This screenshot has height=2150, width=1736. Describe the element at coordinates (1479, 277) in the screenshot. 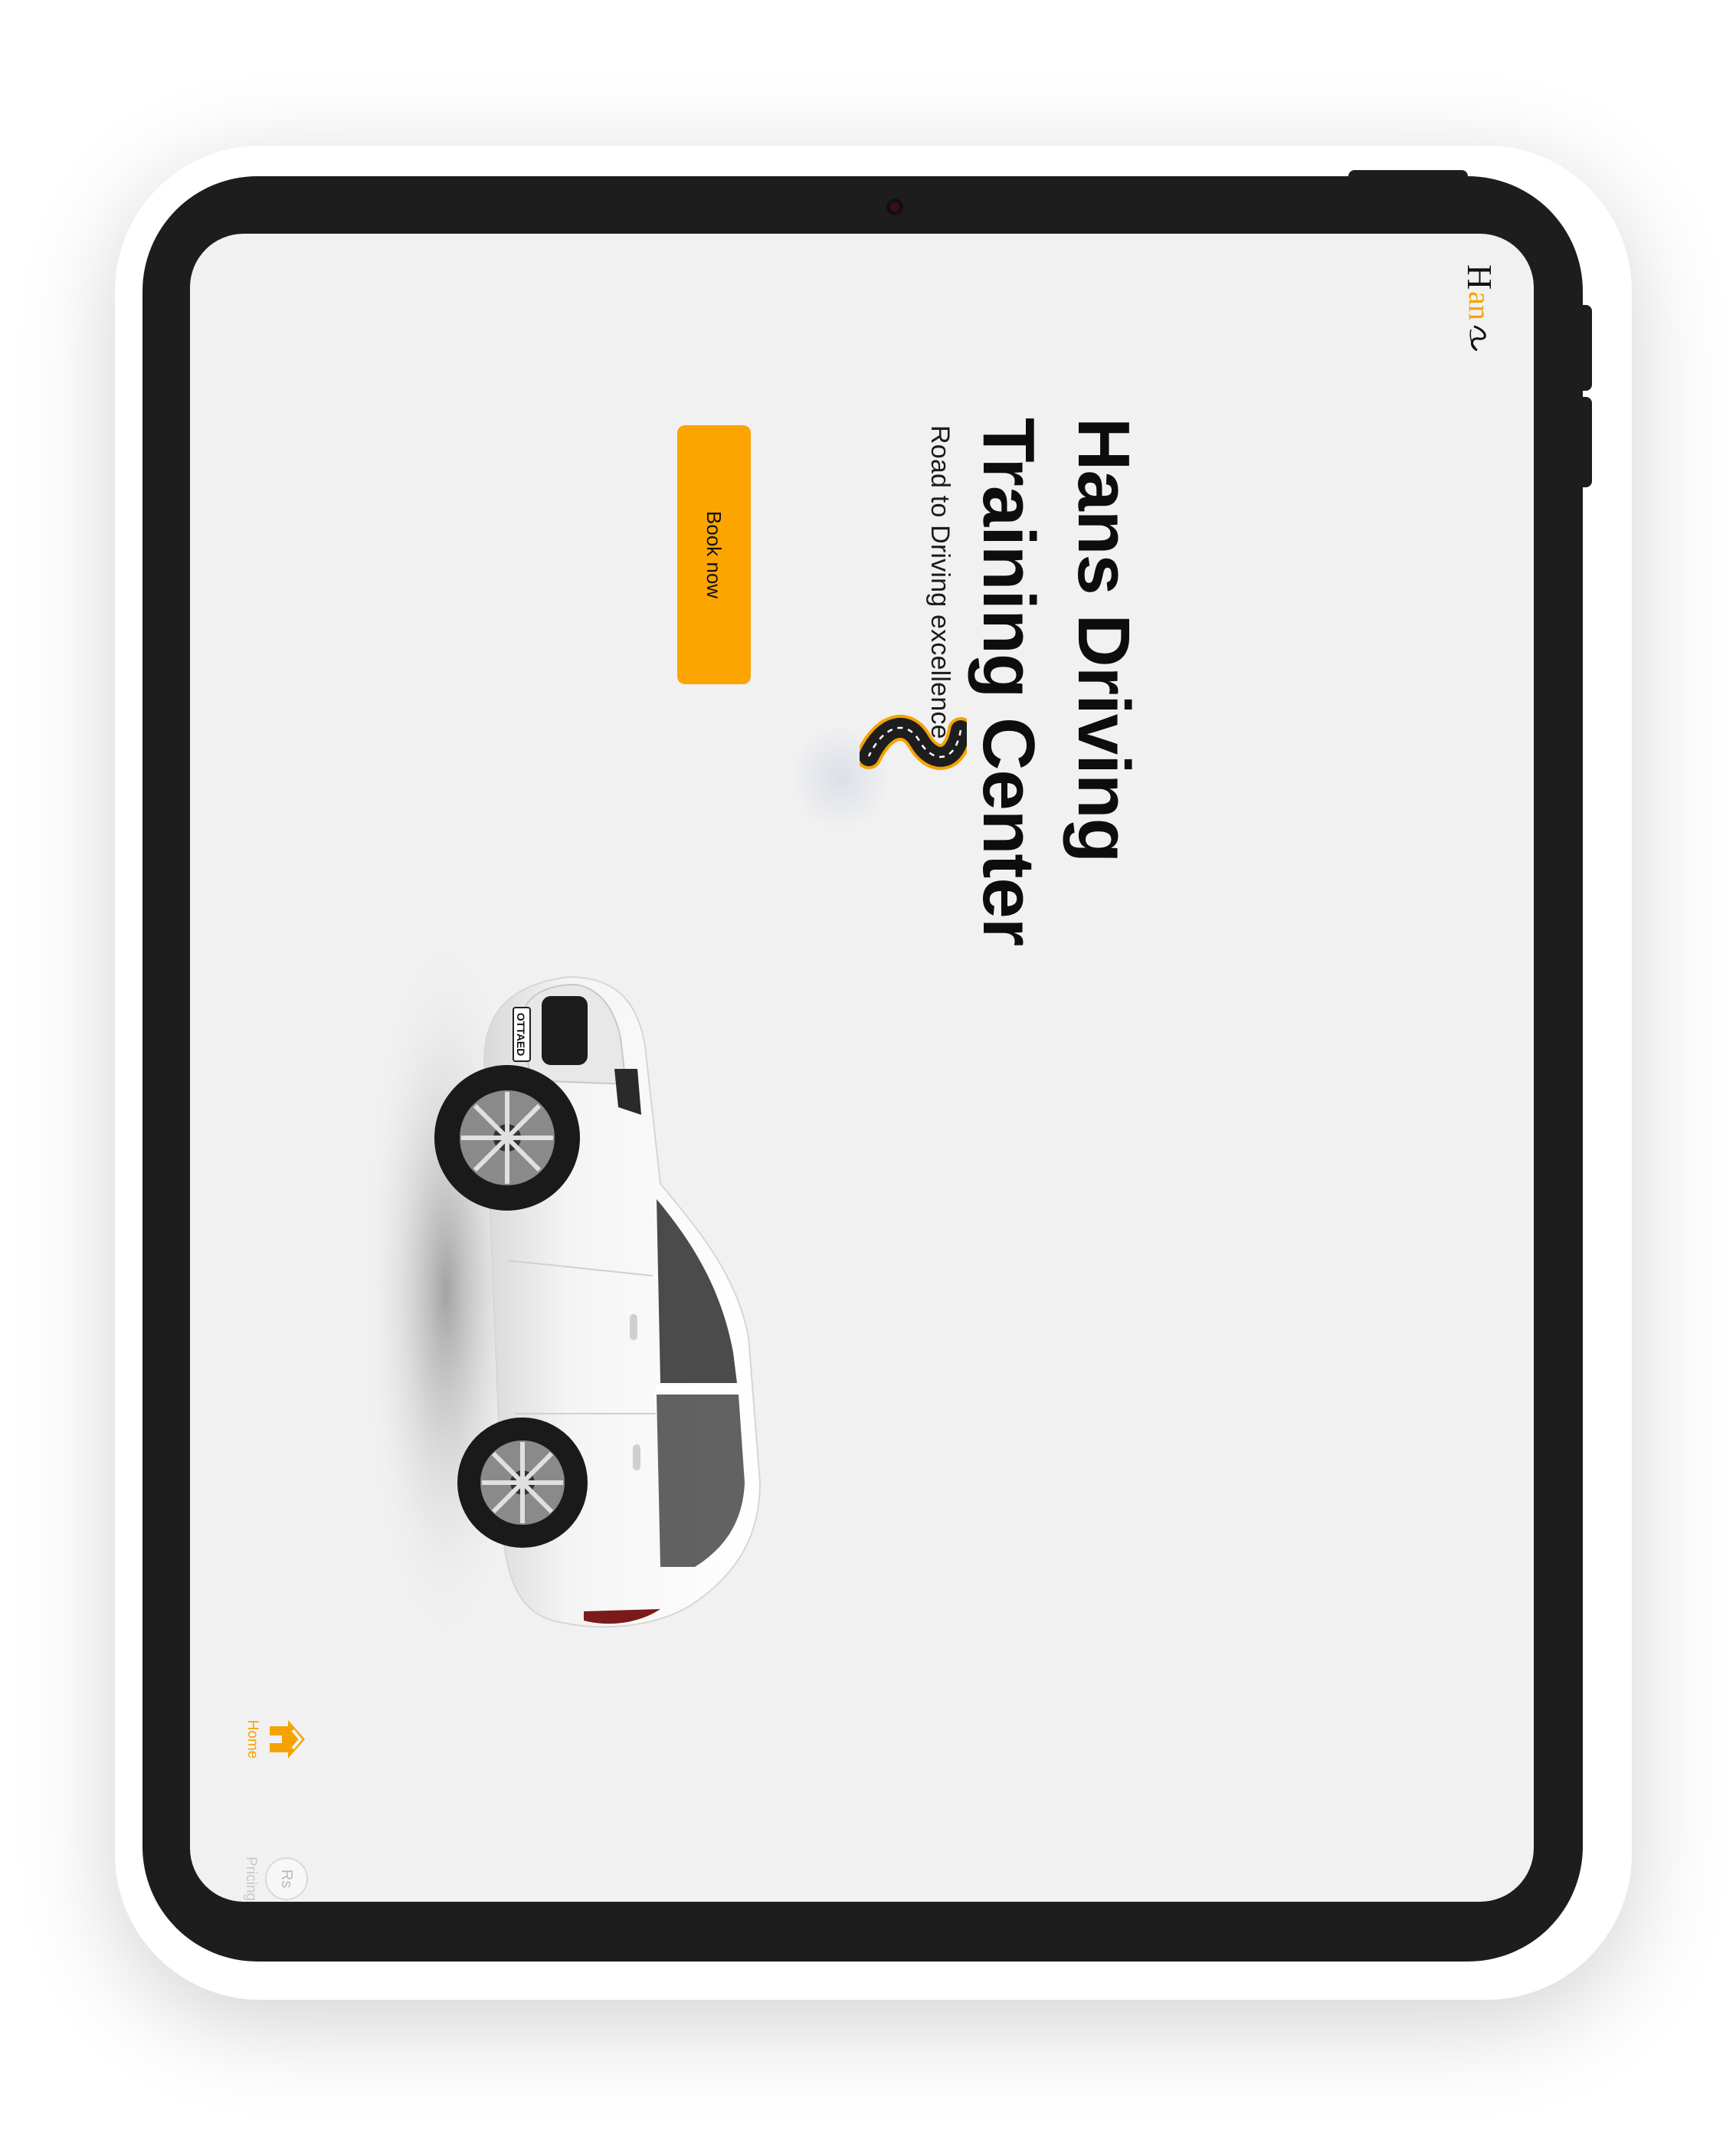

I see `logo-letter: H` at that location.